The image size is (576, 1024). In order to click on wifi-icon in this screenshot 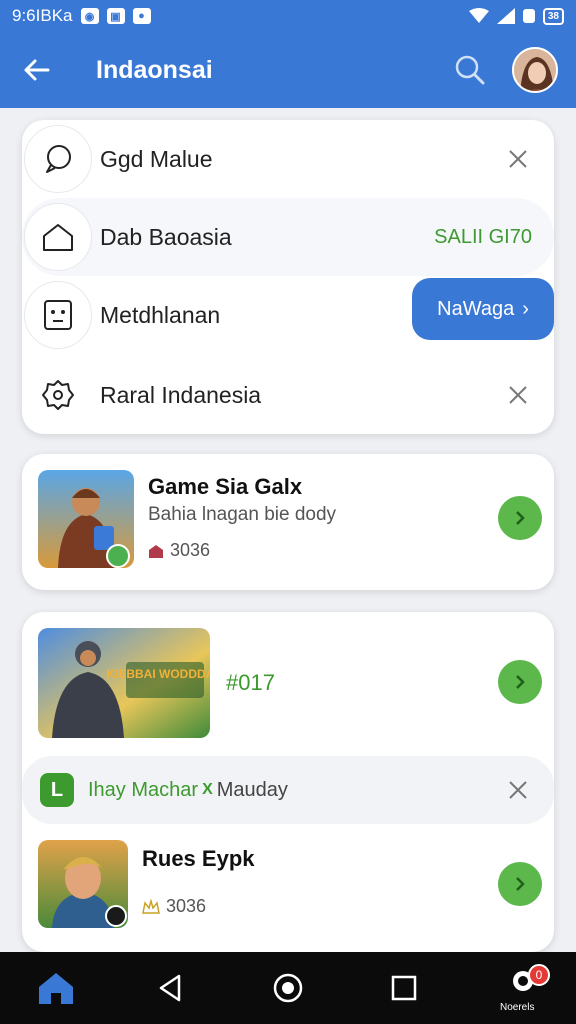, I will do `click(478, 15)`.